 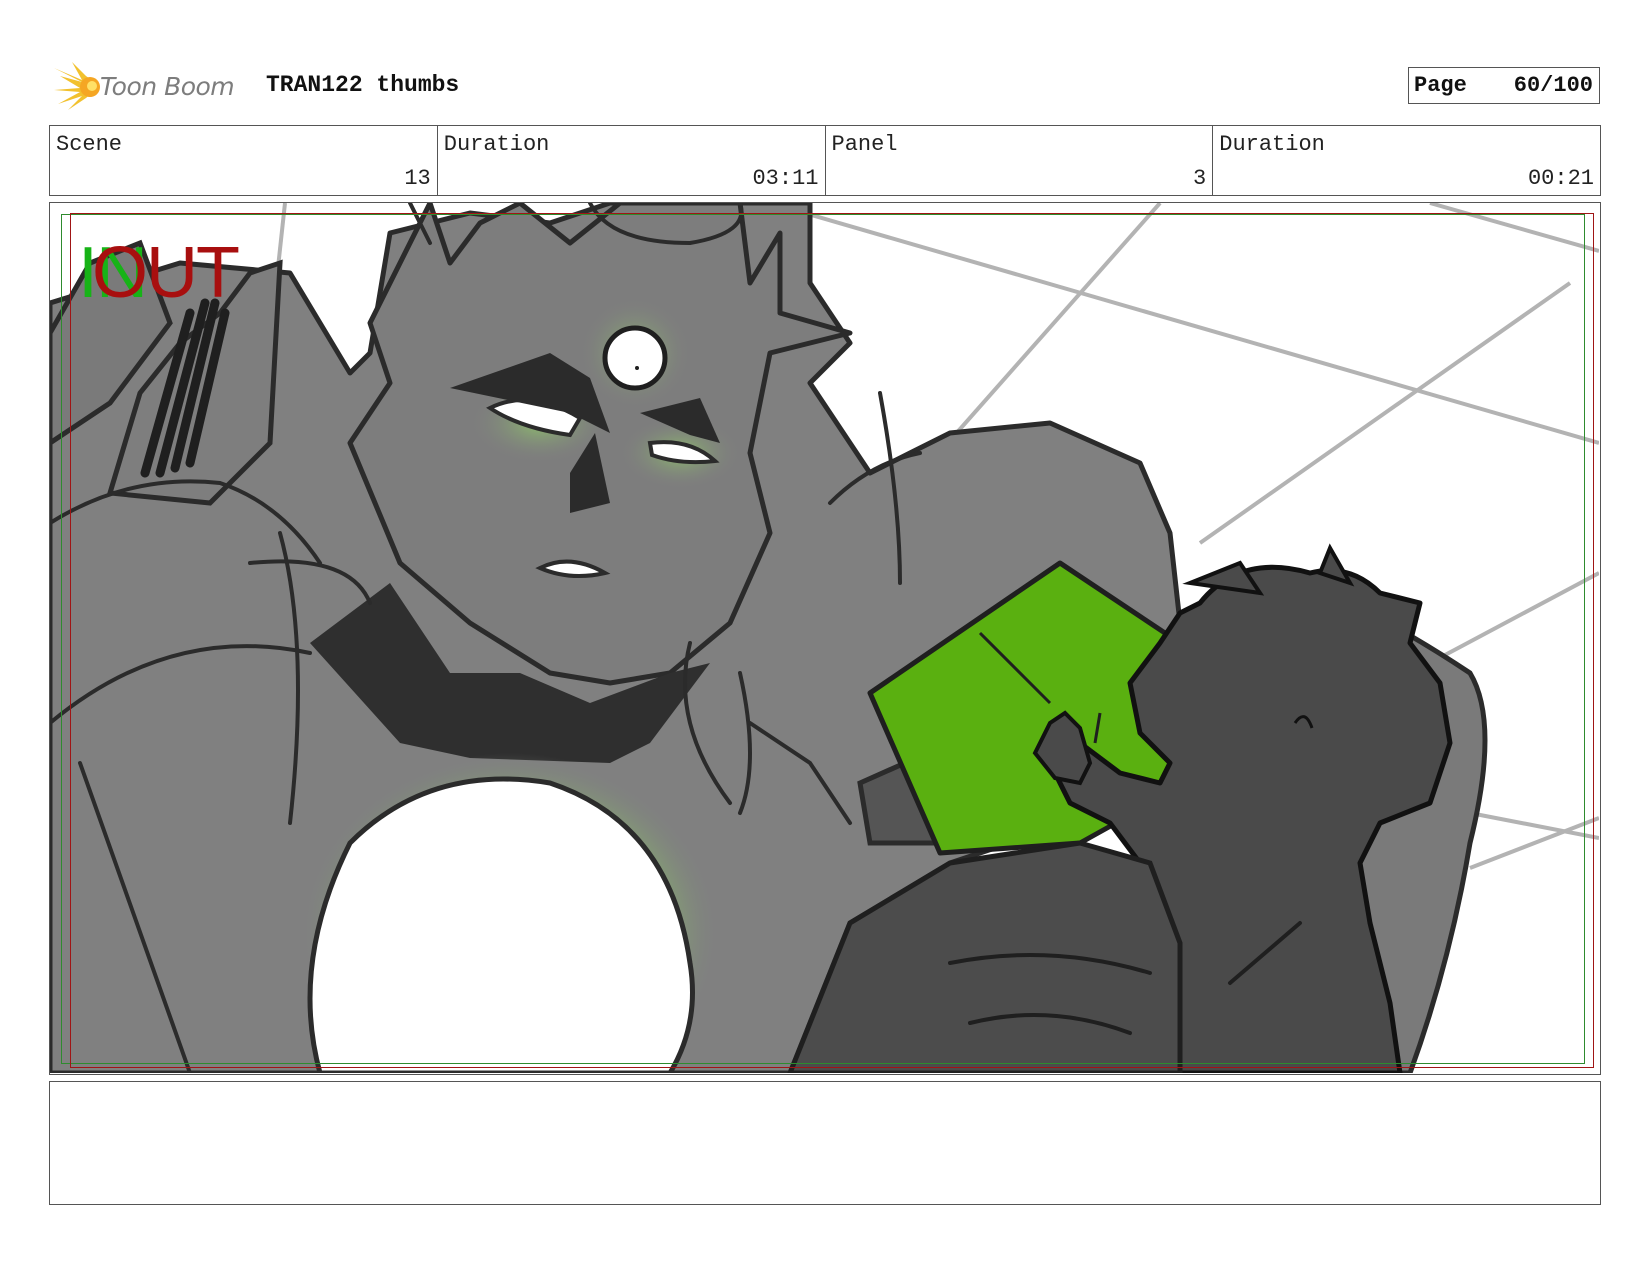 What do you see at coordinates (89, 144) in the screenshot?
I see `scene-label: Scene` at bounding box center [89, 144].